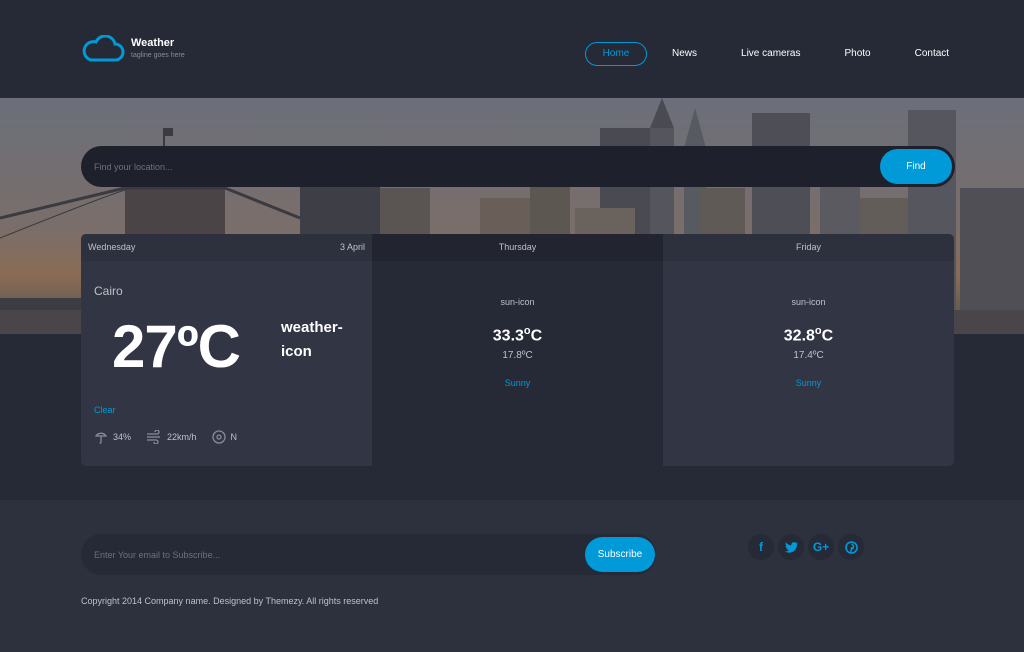  I want to click on main-nav: Home News Live cameras Photo Contact, so click(780, 54).